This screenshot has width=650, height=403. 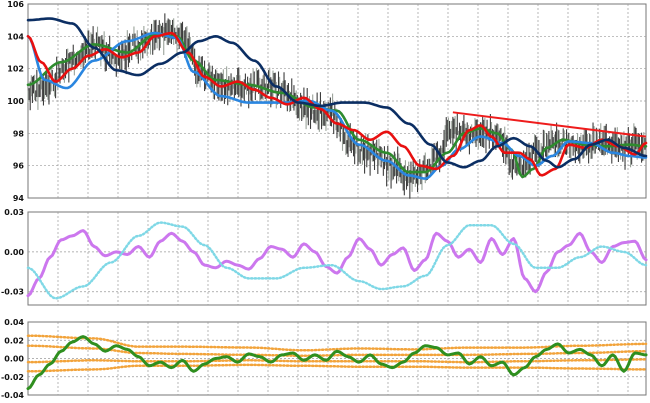 What do you see at coordinates (12, 292) in the screenshot?
I see `y-tick-label: -0.03` at bounding box center [12, 292].